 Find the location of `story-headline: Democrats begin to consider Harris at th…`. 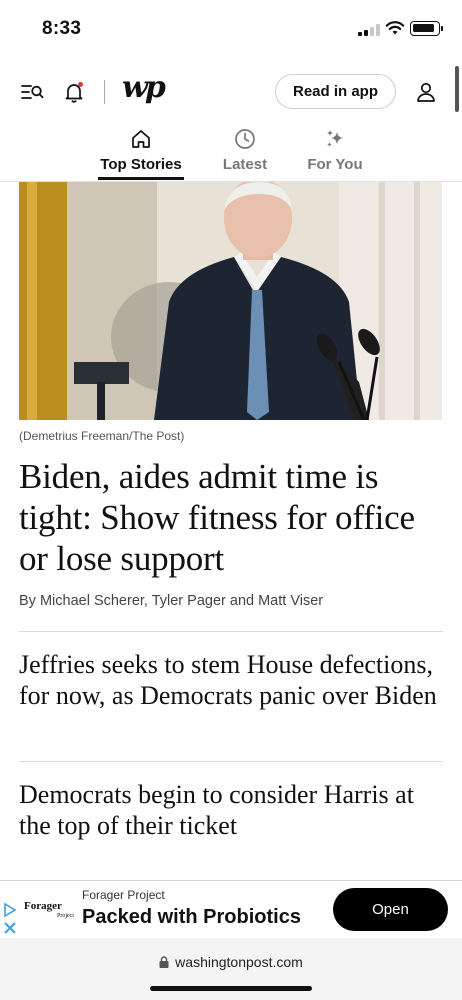

story-headline: Democrats begin to consider Harris at th… is located at coordinates (234, 810).